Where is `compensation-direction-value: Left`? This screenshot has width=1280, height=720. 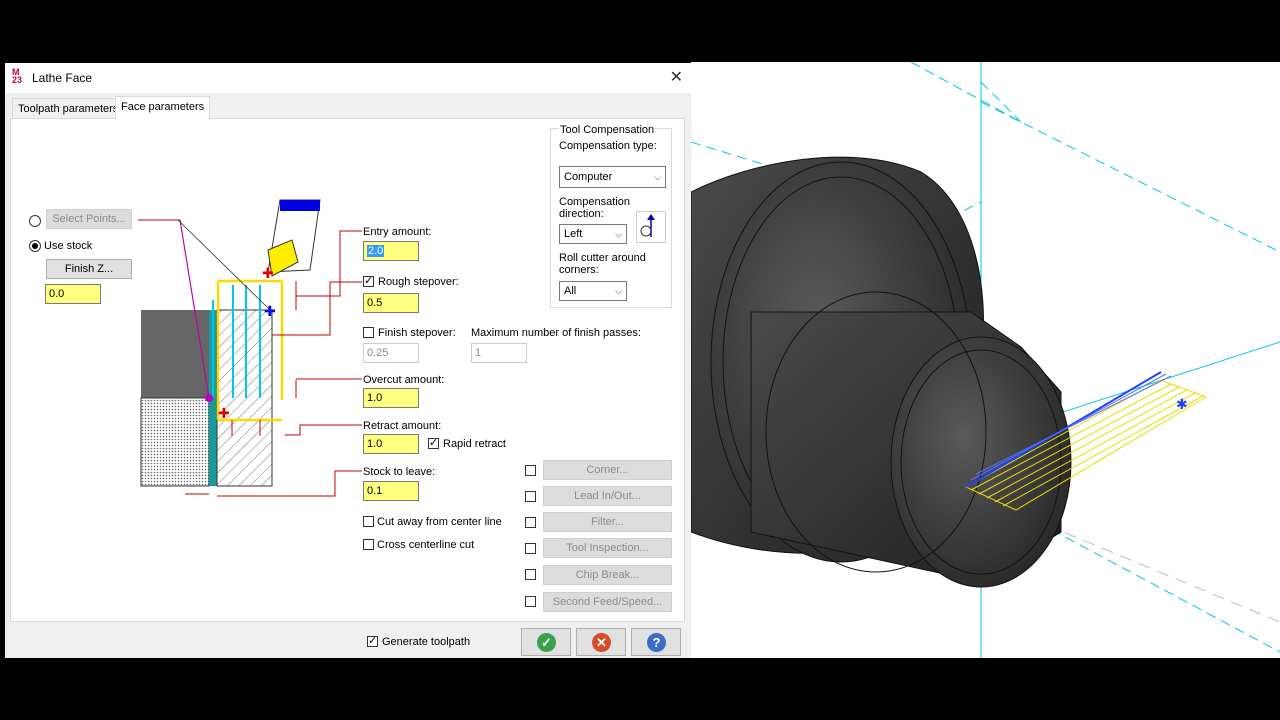
compensation-direction-value: Left is located at coordinates (573, 234).